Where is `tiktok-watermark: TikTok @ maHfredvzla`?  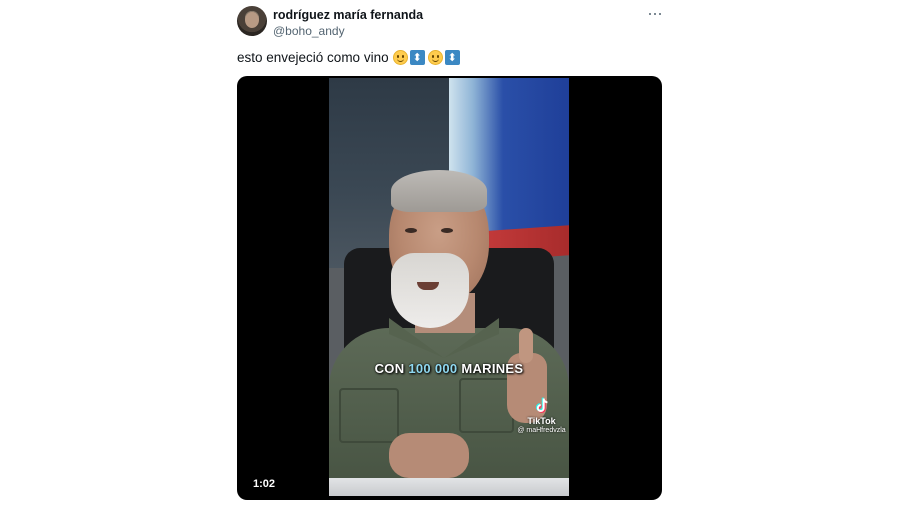 tiktok-watermark: TikTok @ maHfredvzla is located at coordinates (541, 415).